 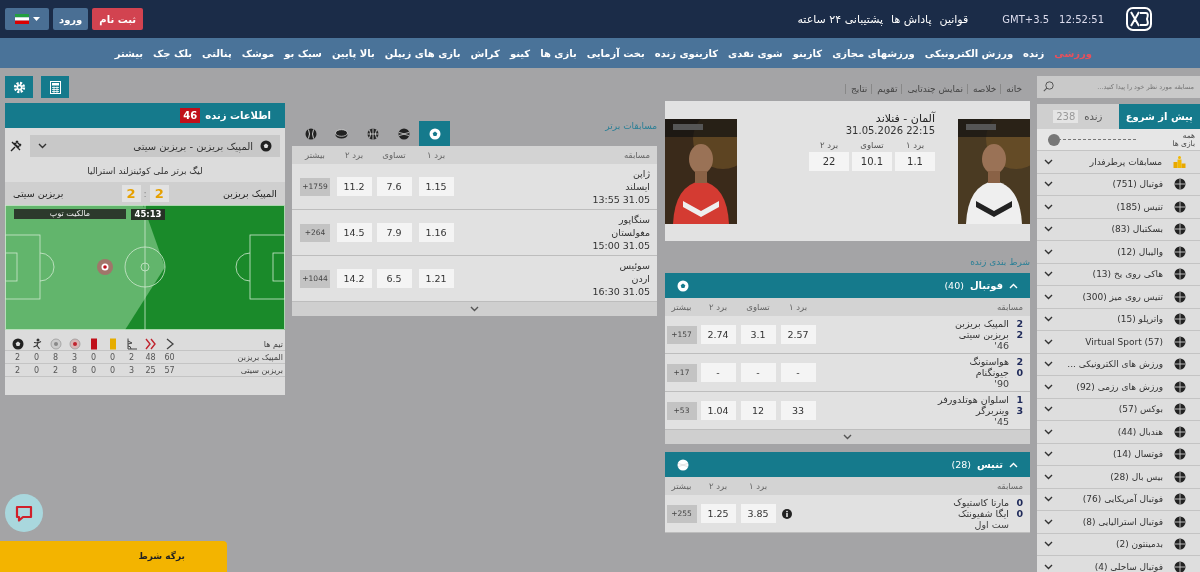 I want to click on odds-button: 1.1, so click(x=915, y=161).